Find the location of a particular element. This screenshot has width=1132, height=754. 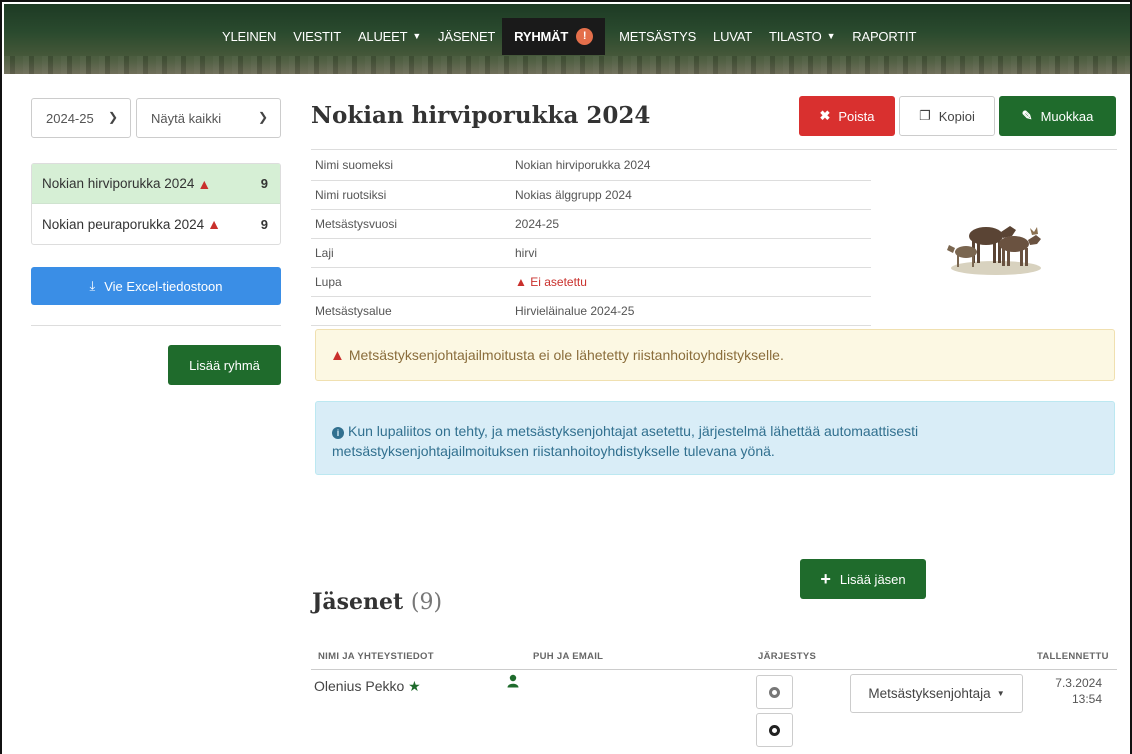

members-heading: Jäsenet (9) is located at coordinates (377, 602).